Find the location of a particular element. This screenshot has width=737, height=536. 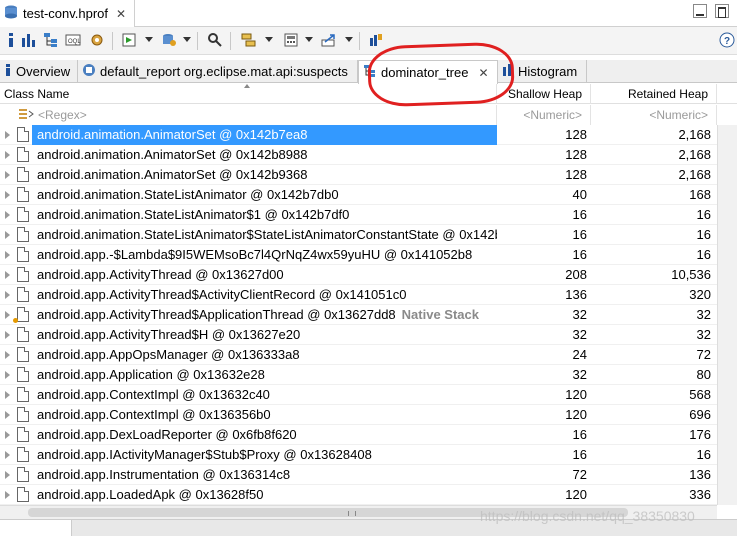

leak-report-icon is located at coordinates (376, 40).